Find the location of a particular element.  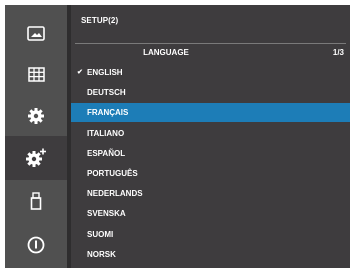

sidebar-item-setup1 is located at coordinates (36, 115).